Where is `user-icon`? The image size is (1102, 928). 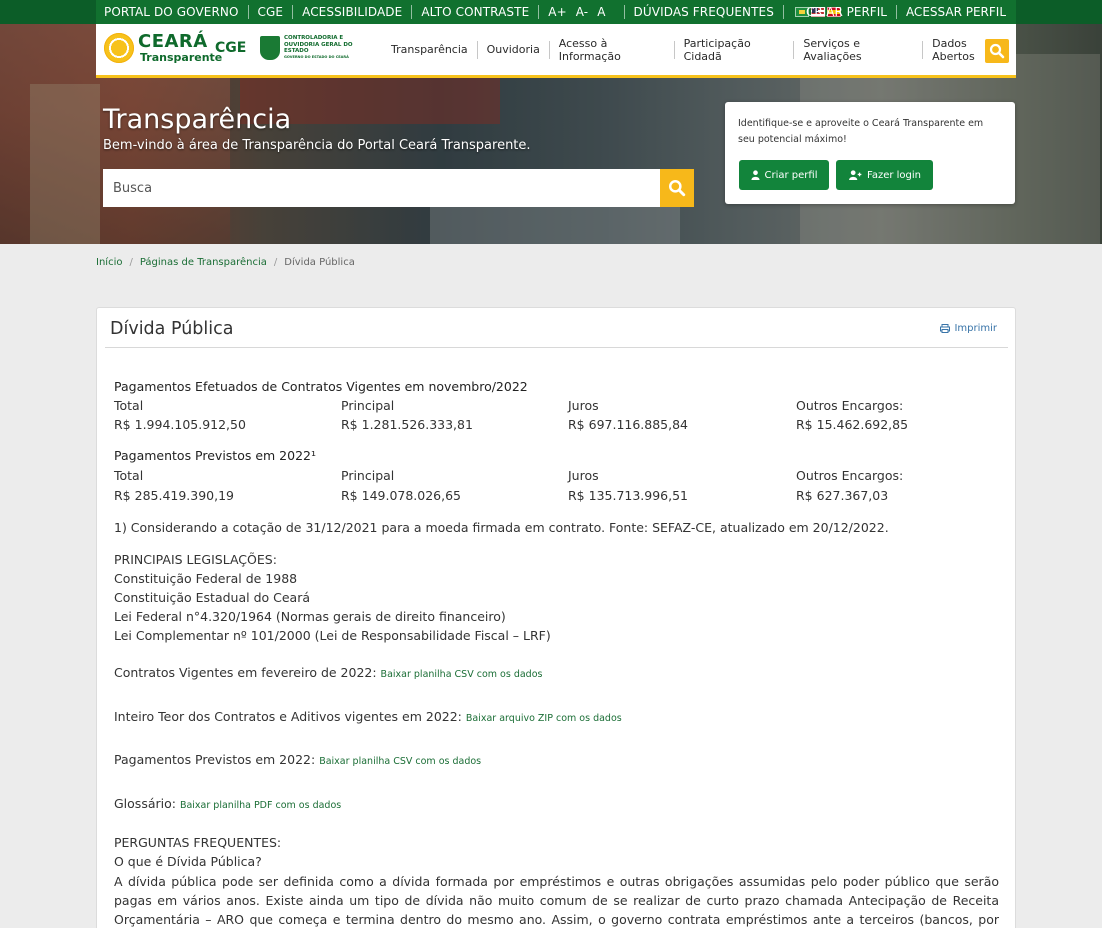 user-icon is located at coordinates (755, 175).